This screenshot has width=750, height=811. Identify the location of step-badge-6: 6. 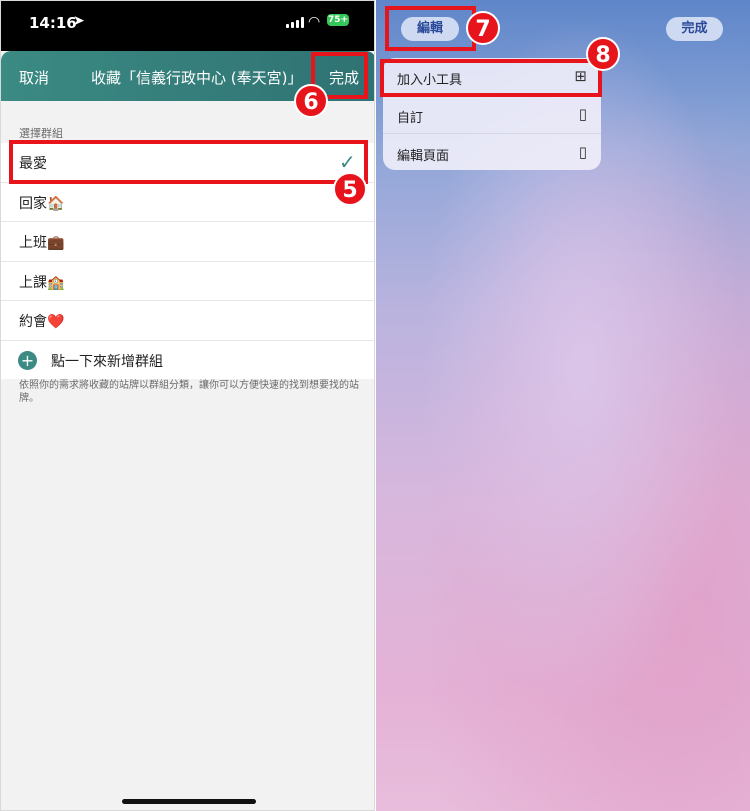
(311, 101).